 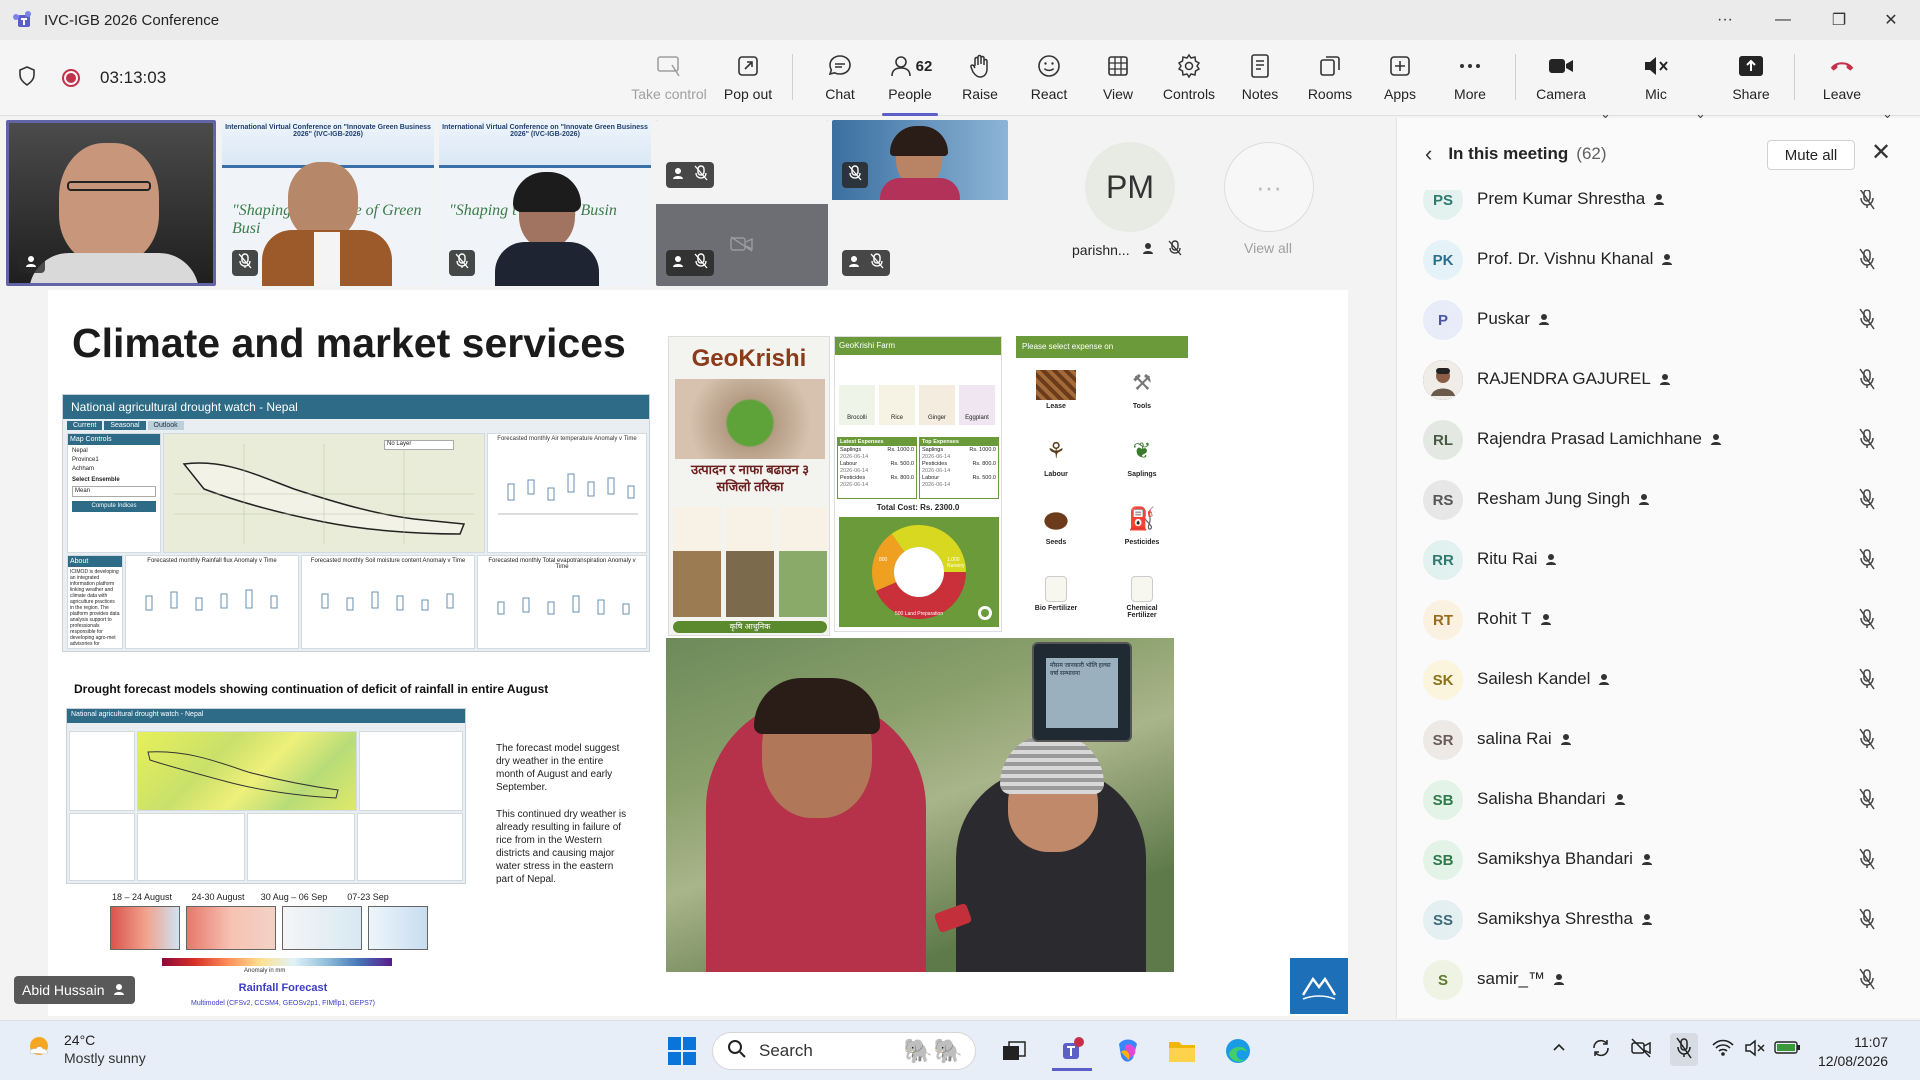 What do you see at coordinates (1811, 155) in the screenshot?
I see `mute-all-button: Mute all` at bounding box center [1811, 155].